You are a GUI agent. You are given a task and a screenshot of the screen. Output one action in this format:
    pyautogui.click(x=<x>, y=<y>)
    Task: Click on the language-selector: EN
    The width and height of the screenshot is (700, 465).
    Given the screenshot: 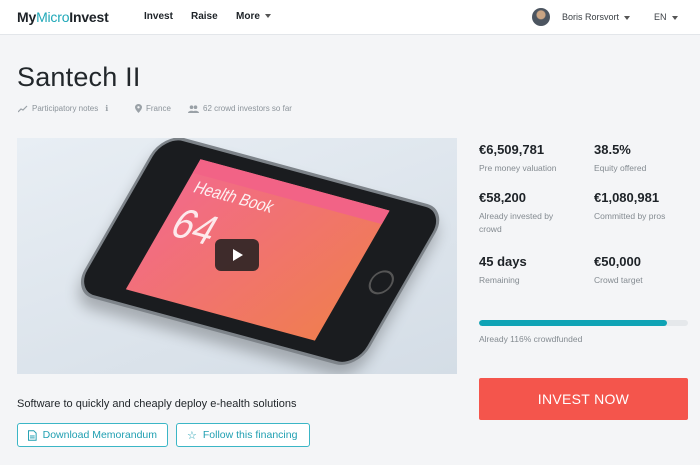 What is the action you would take?
    pyautogui.click(x=666, y=17)
    